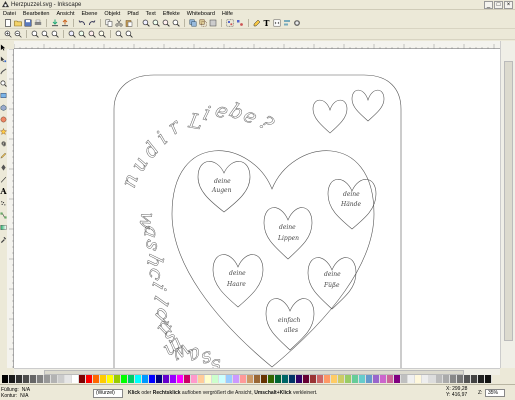 This screenshot has width=515, height=400. I want to click on gradient-tool-icon, so click(3, 227).